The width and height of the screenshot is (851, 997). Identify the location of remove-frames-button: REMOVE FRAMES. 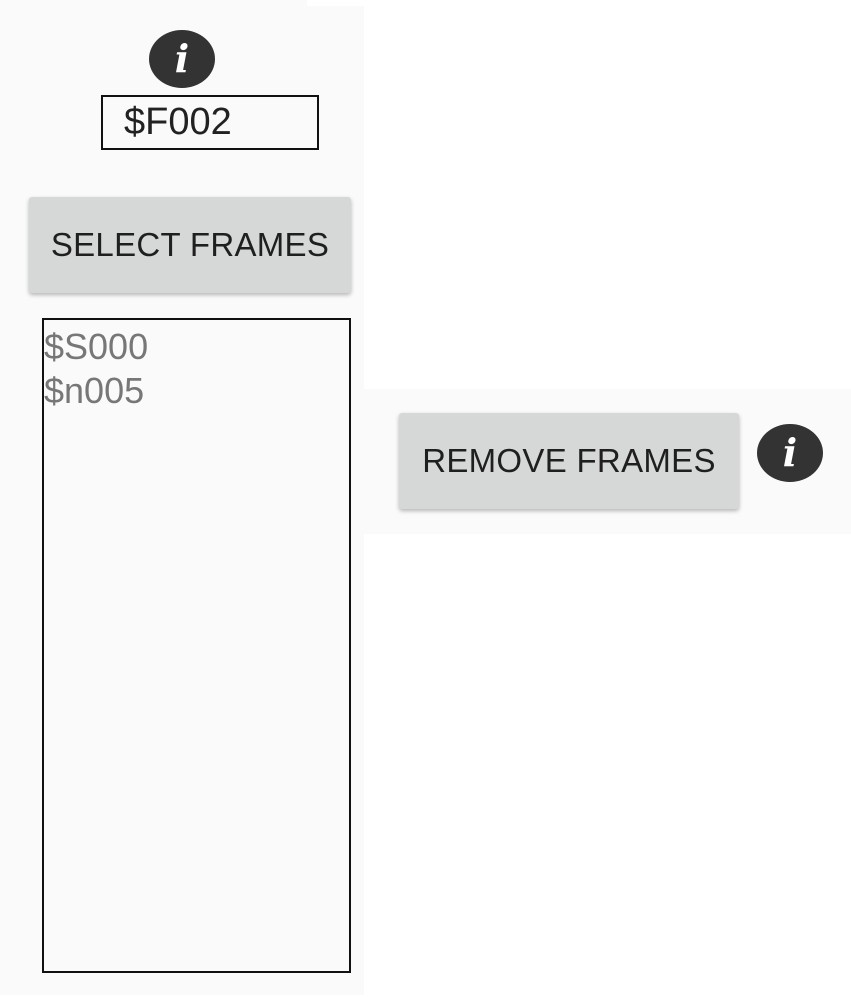
(569, 461).